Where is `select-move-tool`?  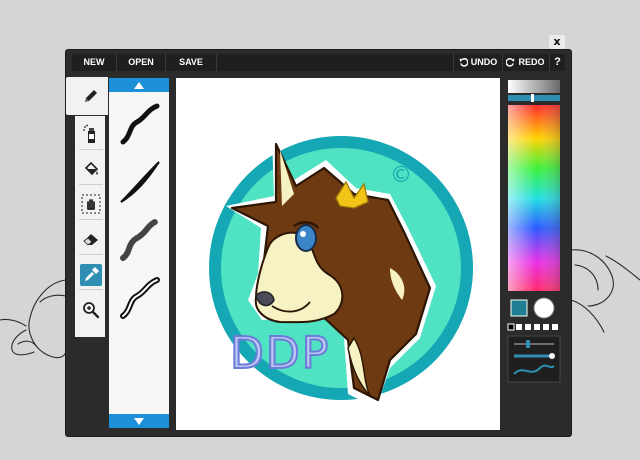
select-move-tool is located at coordinates (91, 204).